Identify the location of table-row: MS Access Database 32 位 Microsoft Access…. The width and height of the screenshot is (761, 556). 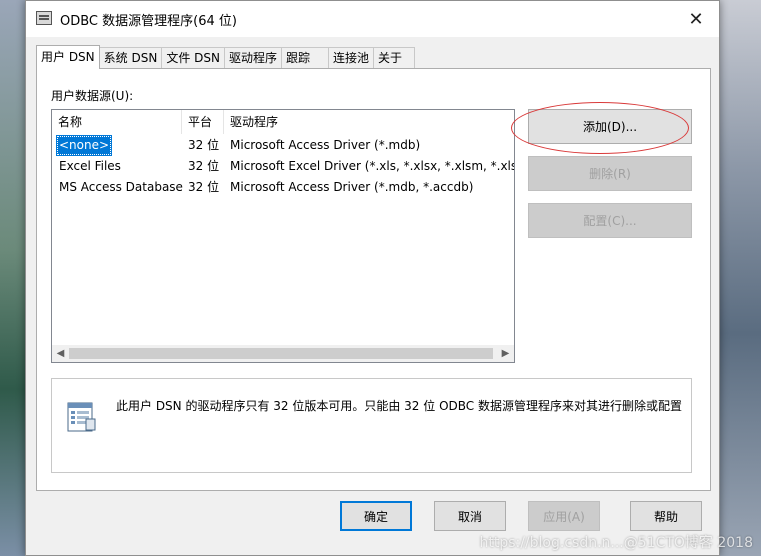
(283, 187).